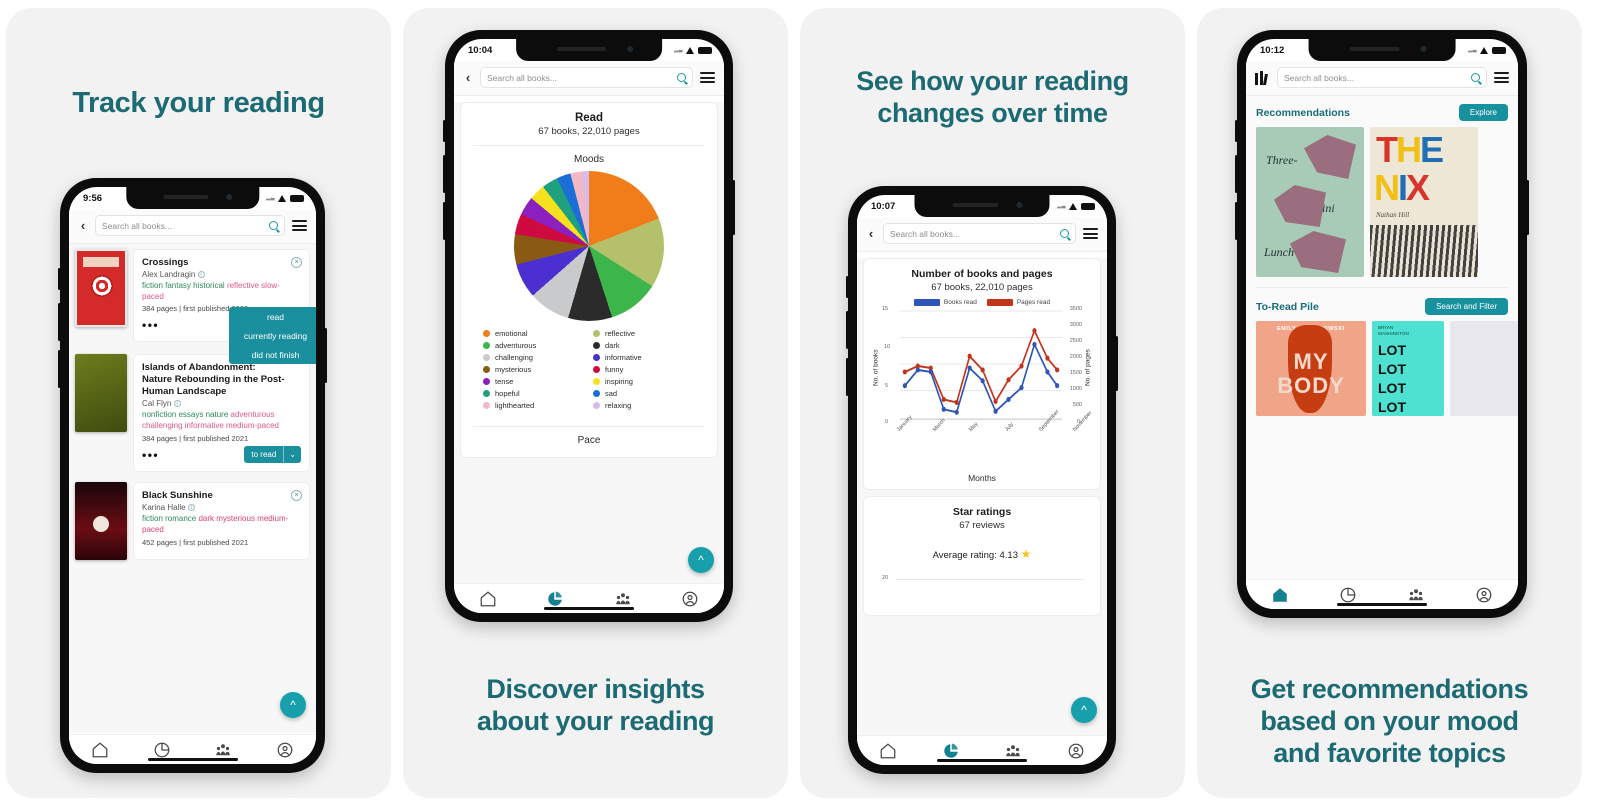 This screenshot has height=807, width=1600. What do you see at coordinates (1410, 149) in the screenshot?
I see `cover-line: THE` at bounding box center [1410, 149].